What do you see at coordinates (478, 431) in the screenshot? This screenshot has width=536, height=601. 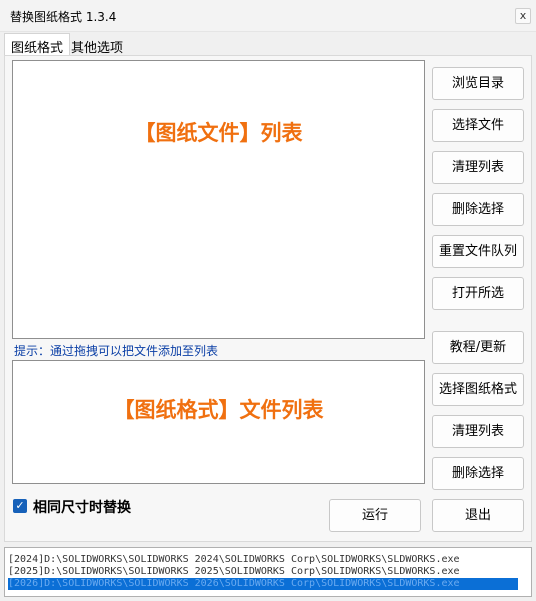 I see `clear-format-list-button: 清理列表` at bounding box center [478, 431].